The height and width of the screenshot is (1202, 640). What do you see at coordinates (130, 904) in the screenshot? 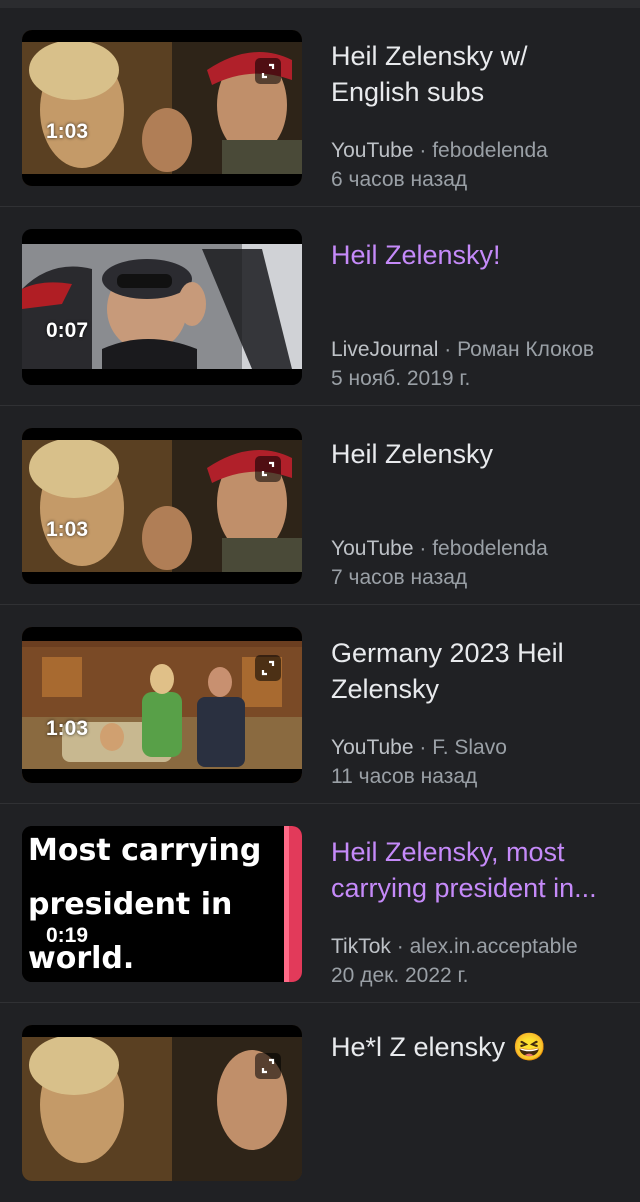
I see `thumbnail-text-line-2: president in` at bounding box center [130, 904].